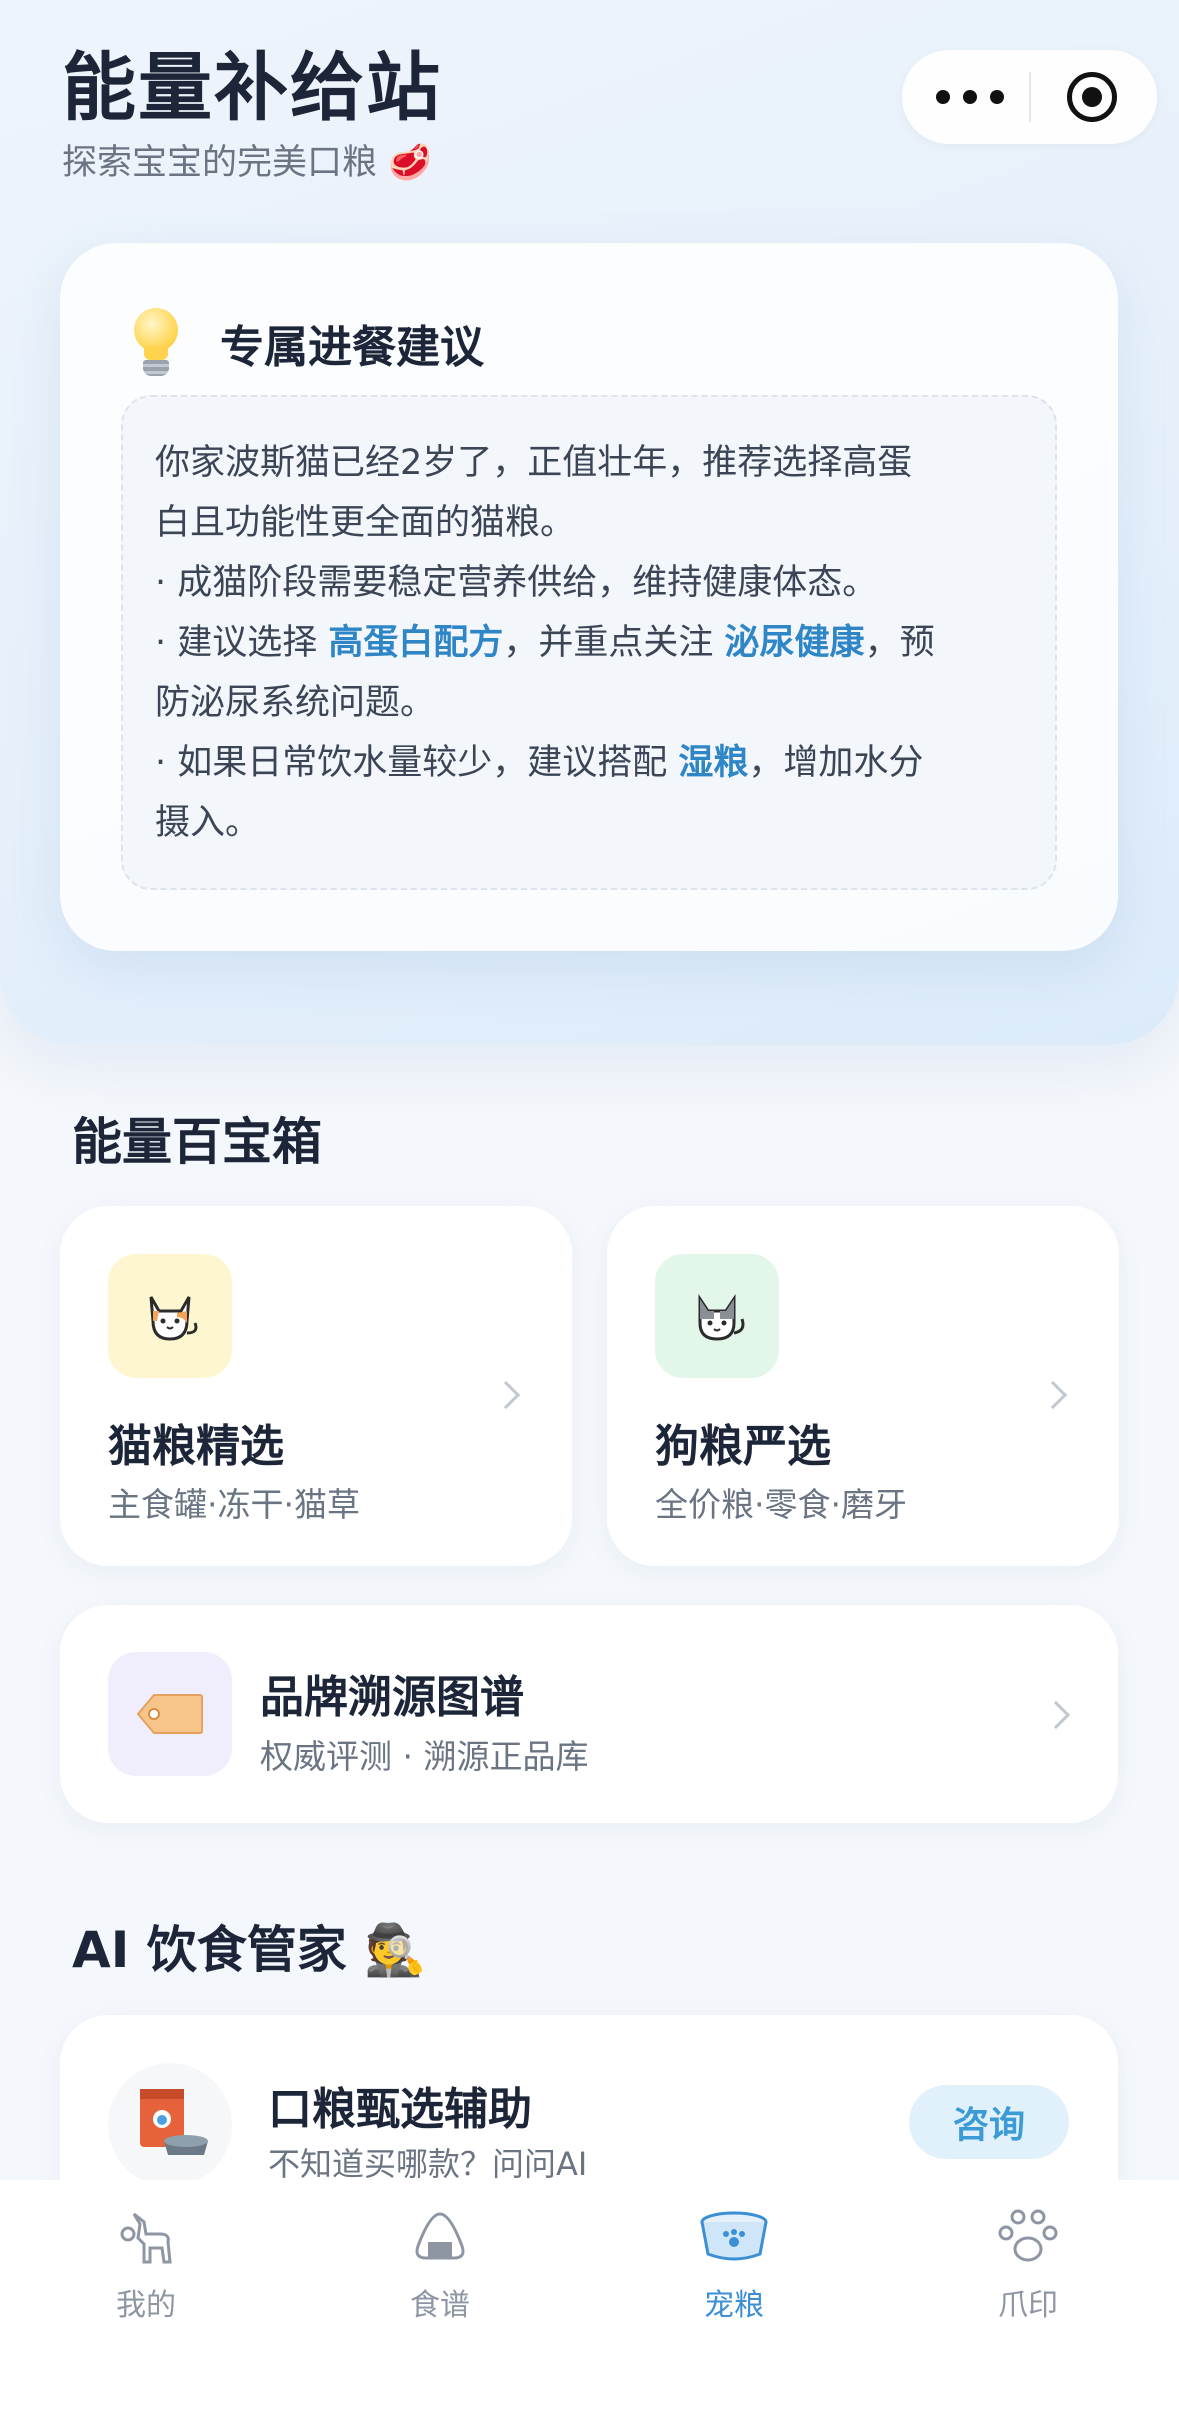 This screenshot has width=1179, height=2426. I want to click on brand-trace-title: 品牌溯源图谱, so click(392, 1697).